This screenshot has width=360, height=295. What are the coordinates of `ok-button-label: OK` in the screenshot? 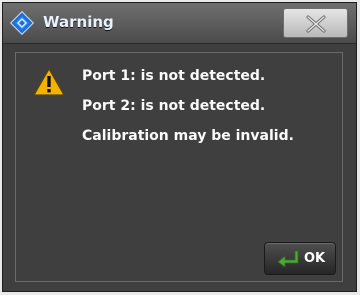 It's located at (315, 258).